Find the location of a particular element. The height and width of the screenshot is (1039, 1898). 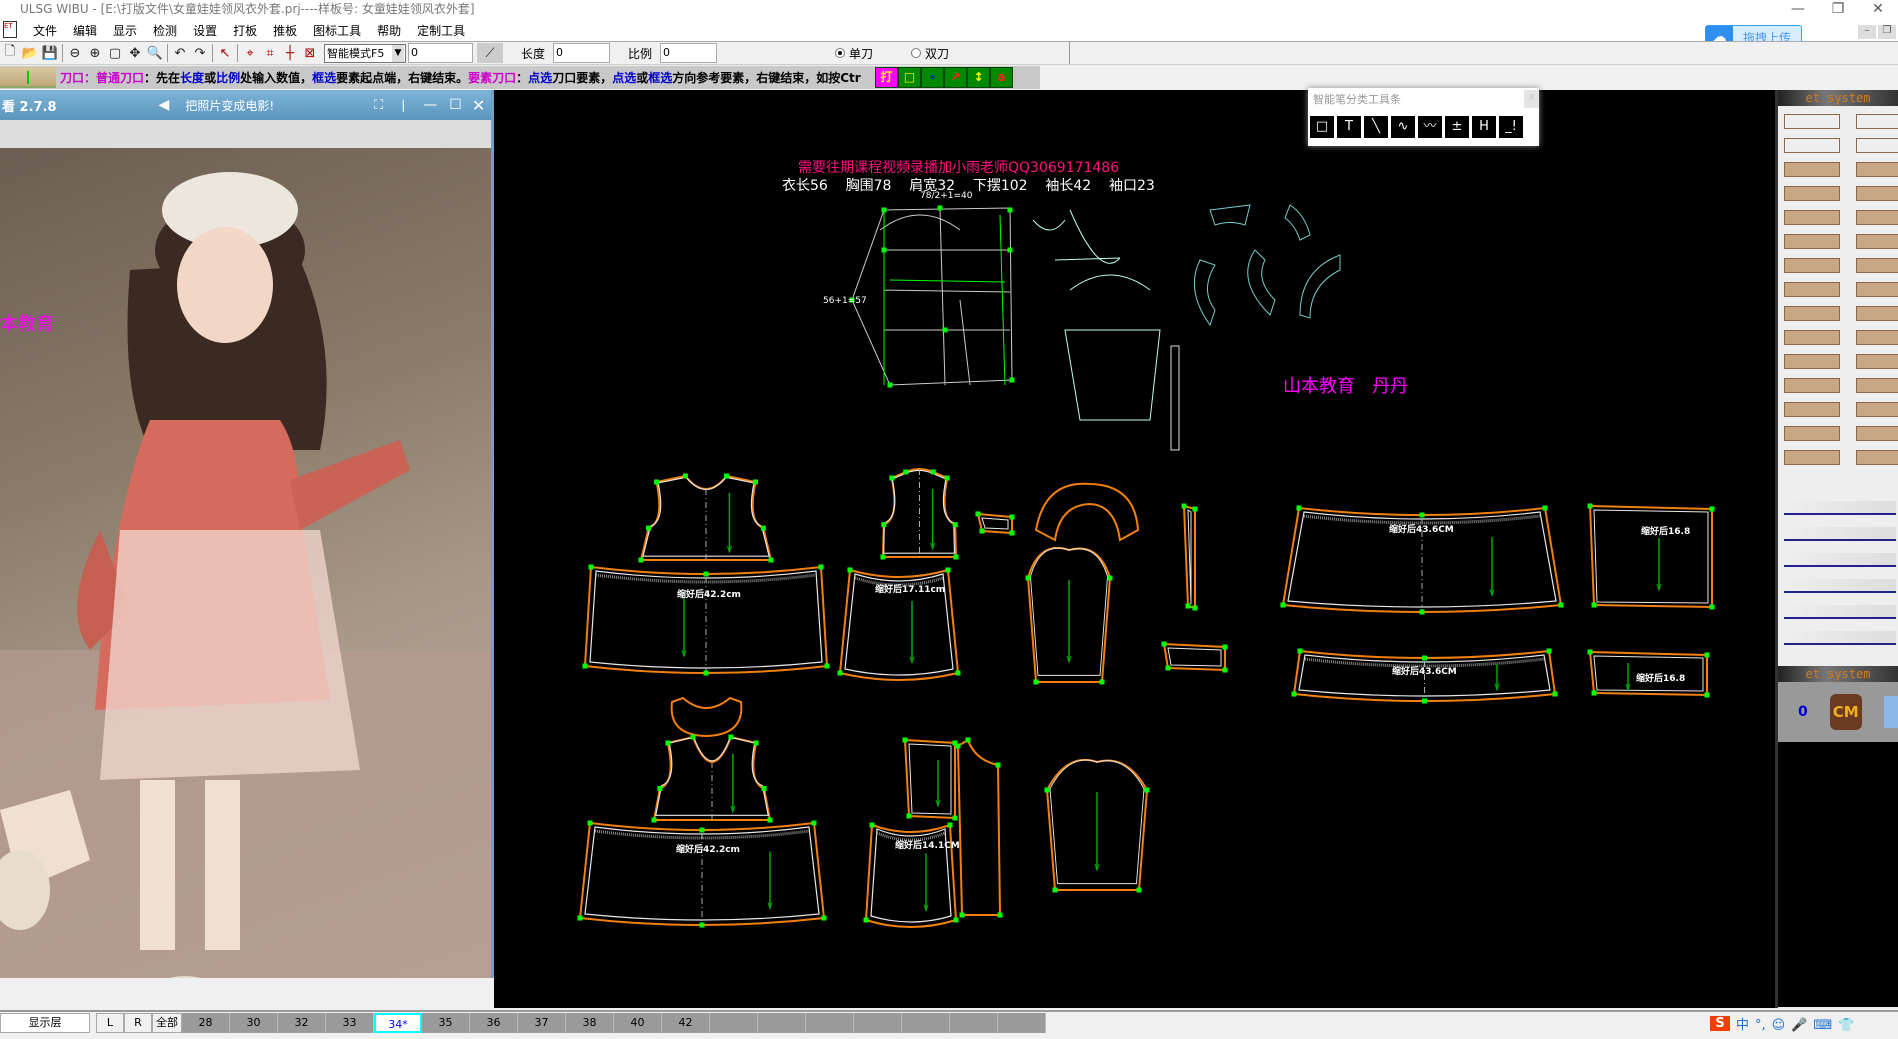

size-button: 32 is located at coordinates (302, 1023).